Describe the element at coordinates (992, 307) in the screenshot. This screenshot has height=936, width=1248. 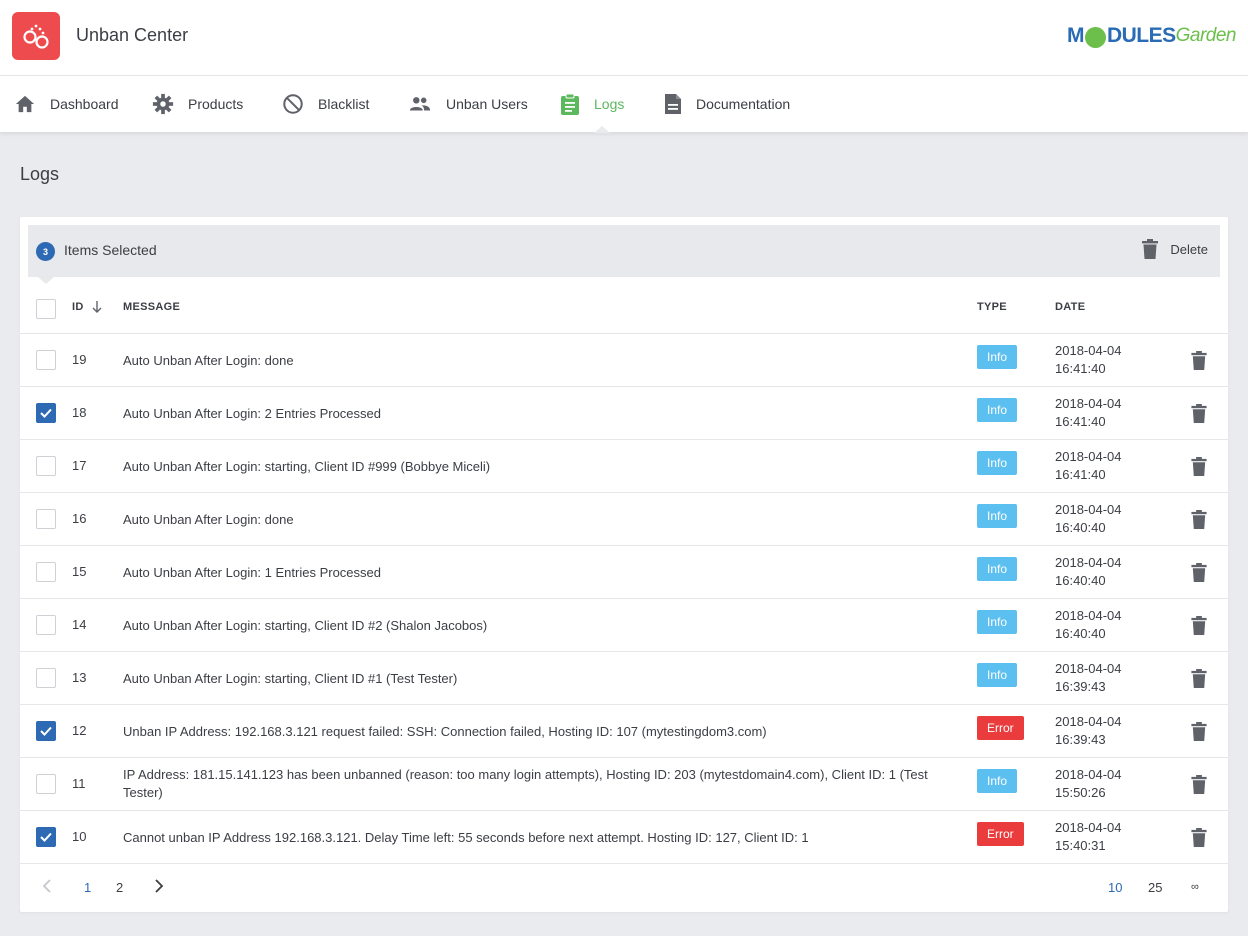
I see `column-header-type: TYPE` at that location.